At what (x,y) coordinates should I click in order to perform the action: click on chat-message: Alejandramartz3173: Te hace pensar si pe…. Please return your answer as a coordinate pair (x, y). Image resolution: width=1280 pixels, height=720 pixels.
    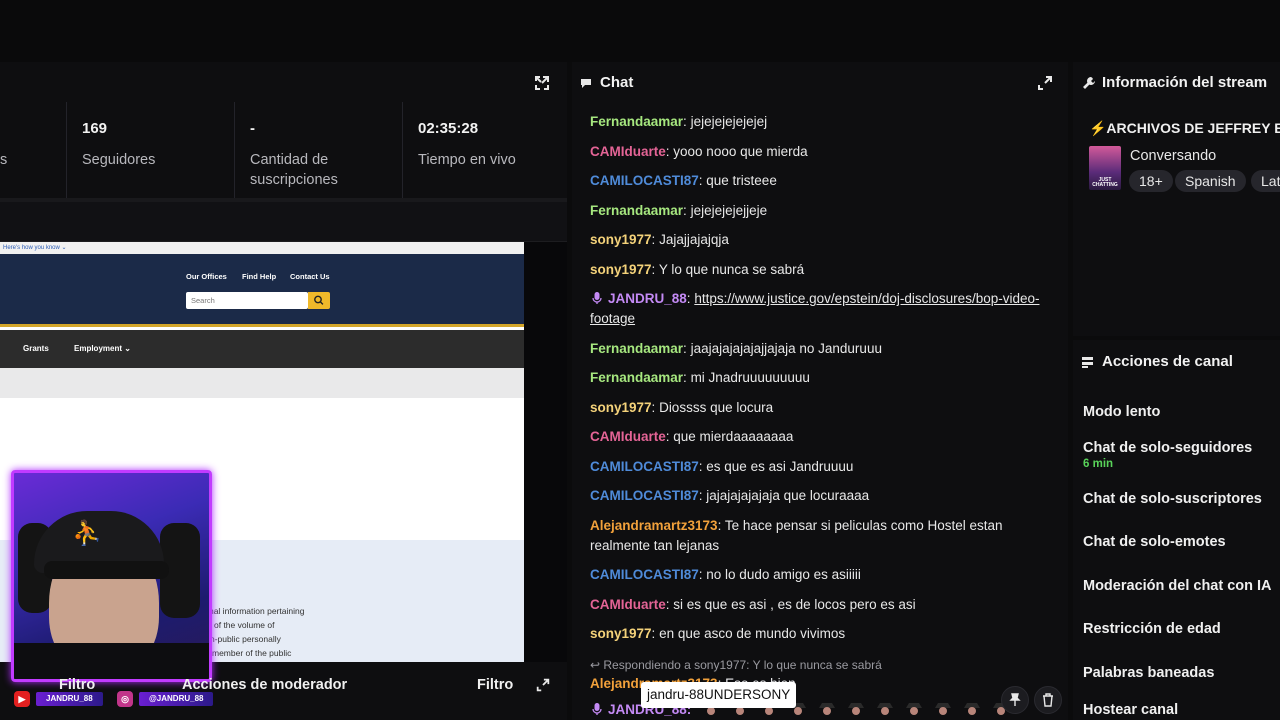
    Looking at the image, I should click on (796, 535).